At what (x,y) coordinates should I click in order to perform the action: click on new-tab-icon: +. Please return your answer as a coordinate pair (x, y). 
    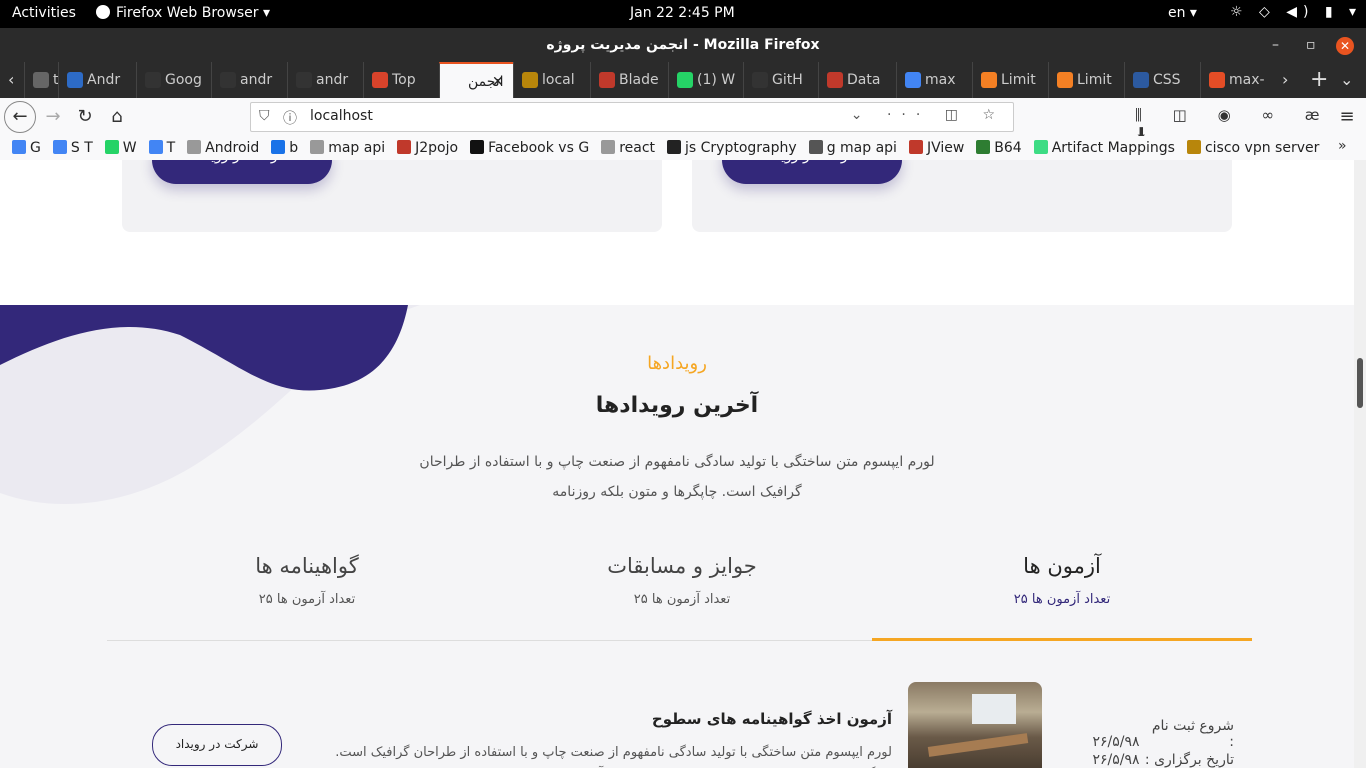
    Looking at the image, I should click on (1319, 80).